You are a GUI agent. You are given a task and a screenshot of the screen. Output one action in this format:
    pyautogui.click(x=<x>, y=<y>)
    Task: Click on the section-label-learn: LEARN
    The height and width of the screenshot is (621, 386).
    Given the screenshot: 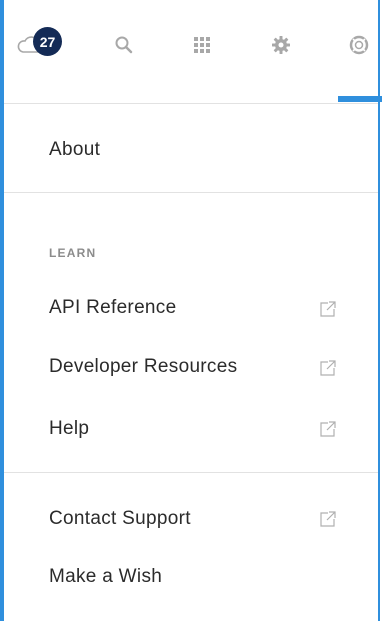 What is the action you would take?
    pyautogui.click(x=73, y=253)
    